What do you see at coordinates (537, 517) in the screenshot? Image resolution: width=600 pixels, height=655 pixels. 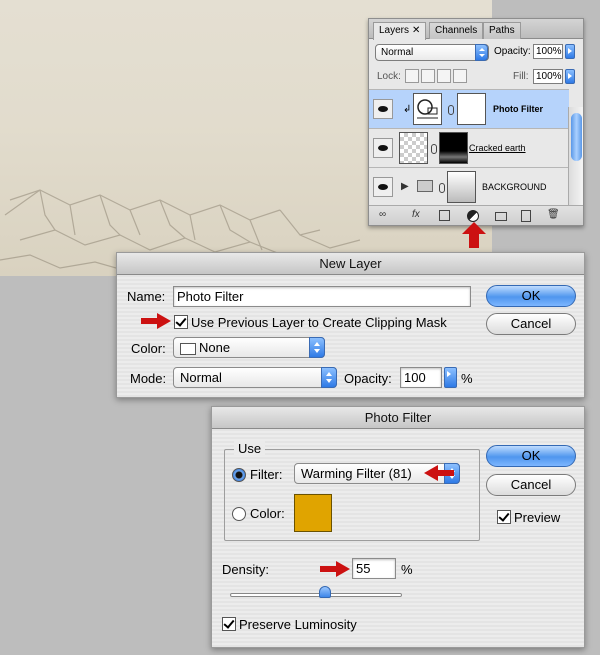 I see `preview-label: Preview` at bounding box center [537, 517].